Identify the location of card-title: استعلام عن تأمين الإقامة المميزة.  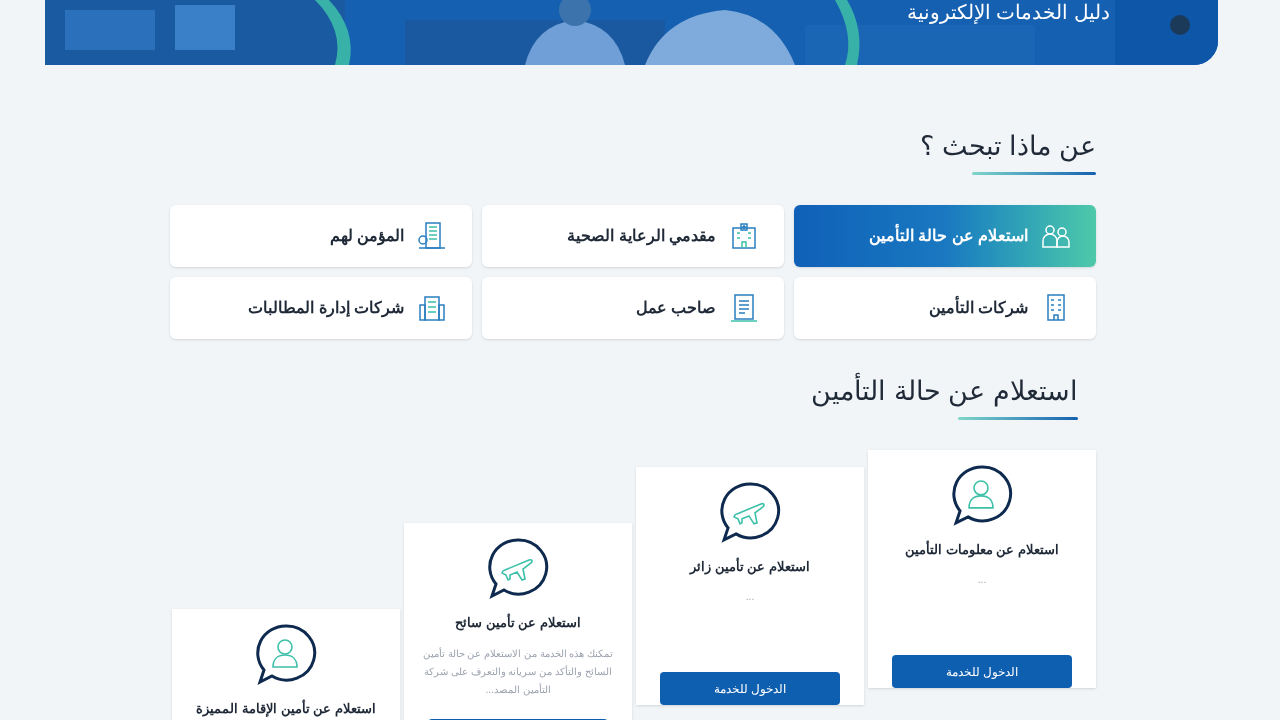
(286, 709).